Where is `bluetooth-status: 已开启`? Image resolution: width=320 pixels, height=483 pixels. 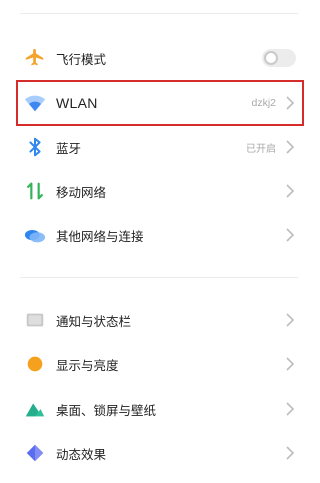 bluetooth-status: 已开启 is located at coordinates (261, 149).